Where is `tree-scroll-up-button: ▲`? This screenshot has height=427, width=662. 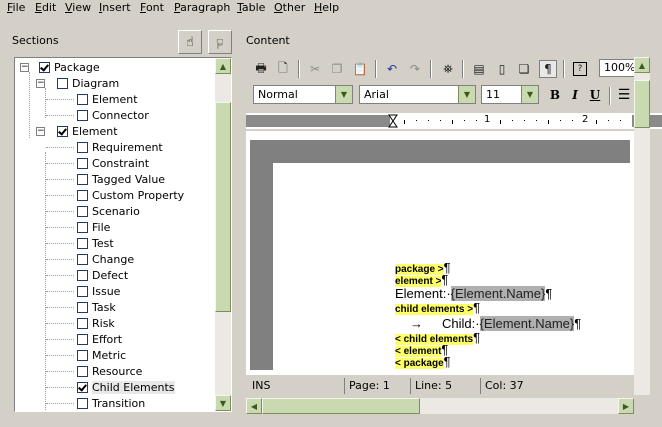 tree-scroll-up-button: ▲ is located at coordinates (223, 66).